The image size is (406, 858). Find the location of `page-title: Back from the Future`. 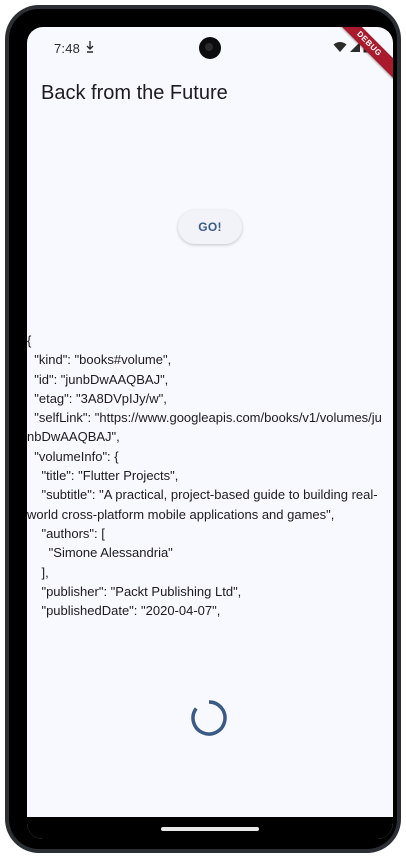

page-title: Back from the Future is located at coordinates (134, 93).